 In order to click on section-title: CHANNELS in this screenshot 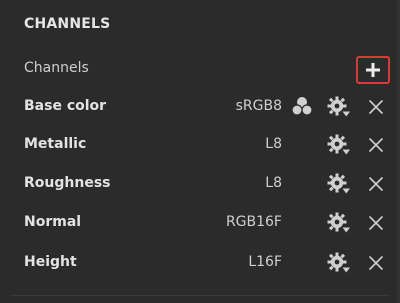, I will do `click(67, 24)`.